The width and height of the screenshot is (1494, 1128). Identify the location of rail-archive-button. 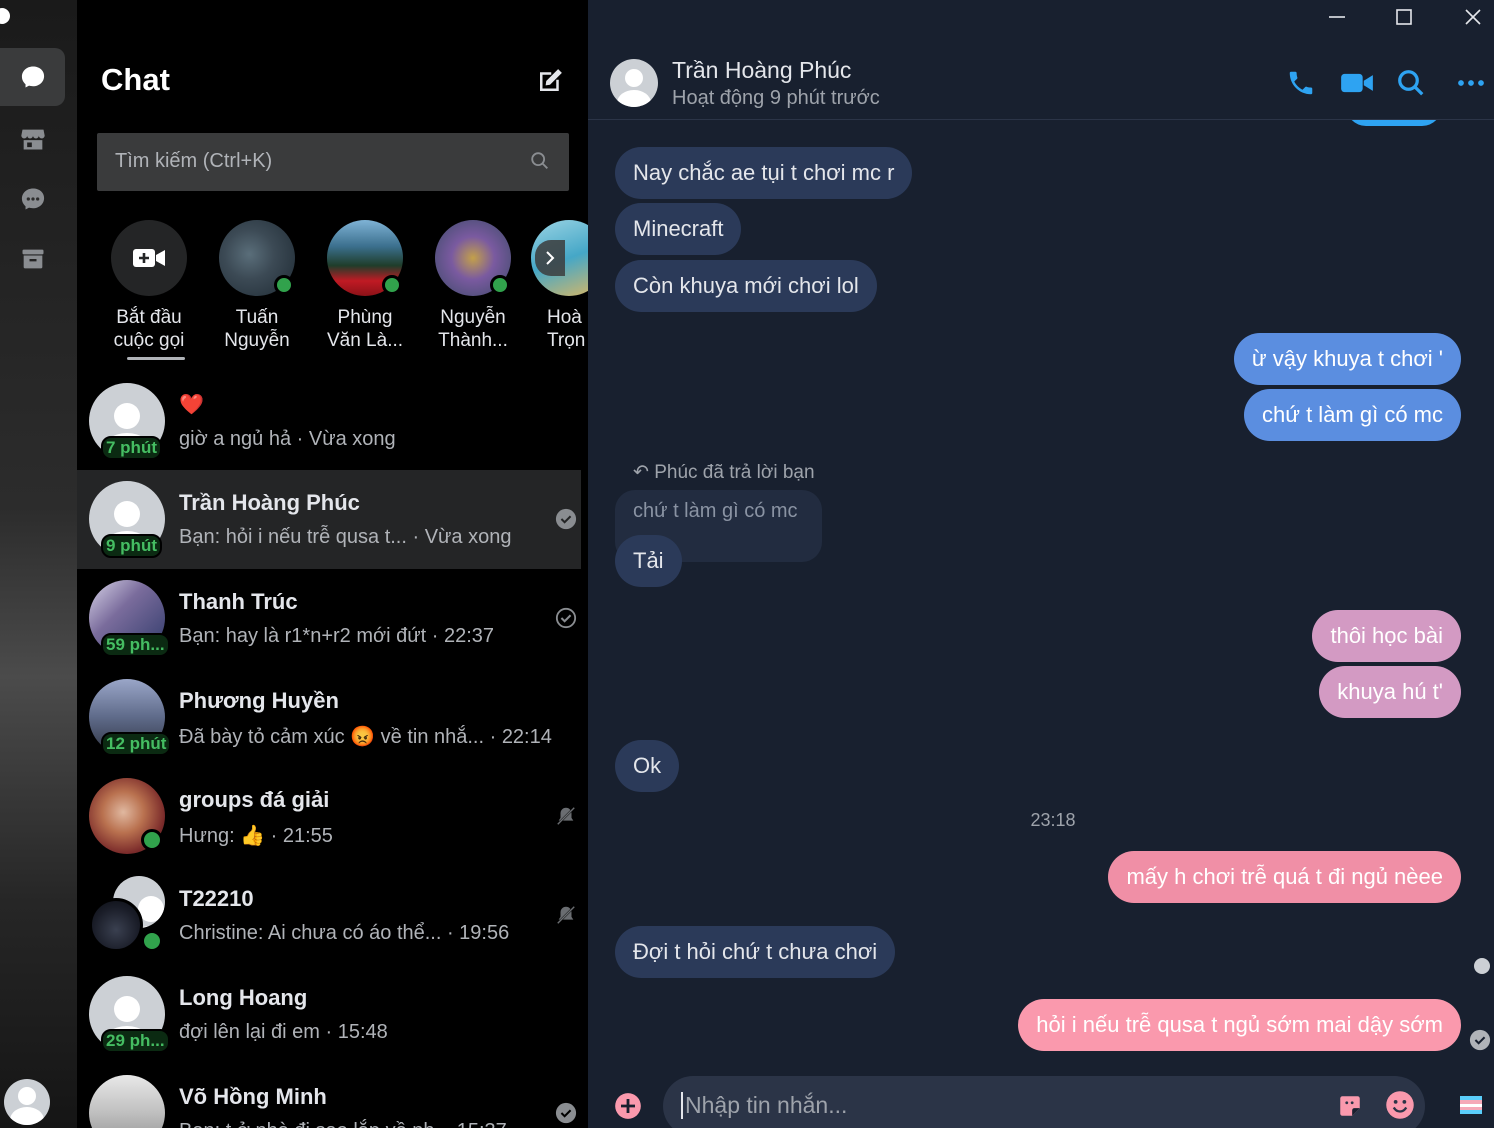
(32, 259).